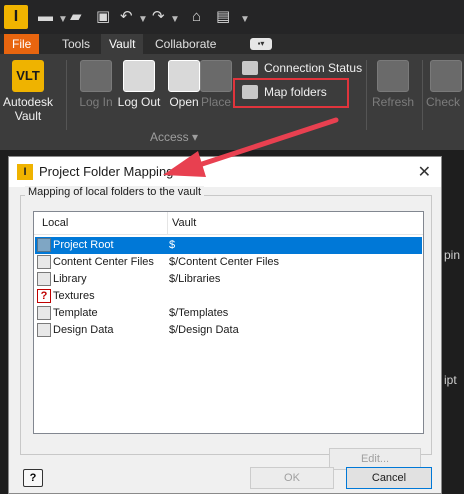 The height and width of the screenshot is (494, 464). Describe the element at coordinates (102, 223) in the screenshot. I see `column-header-local: Local` at that location.